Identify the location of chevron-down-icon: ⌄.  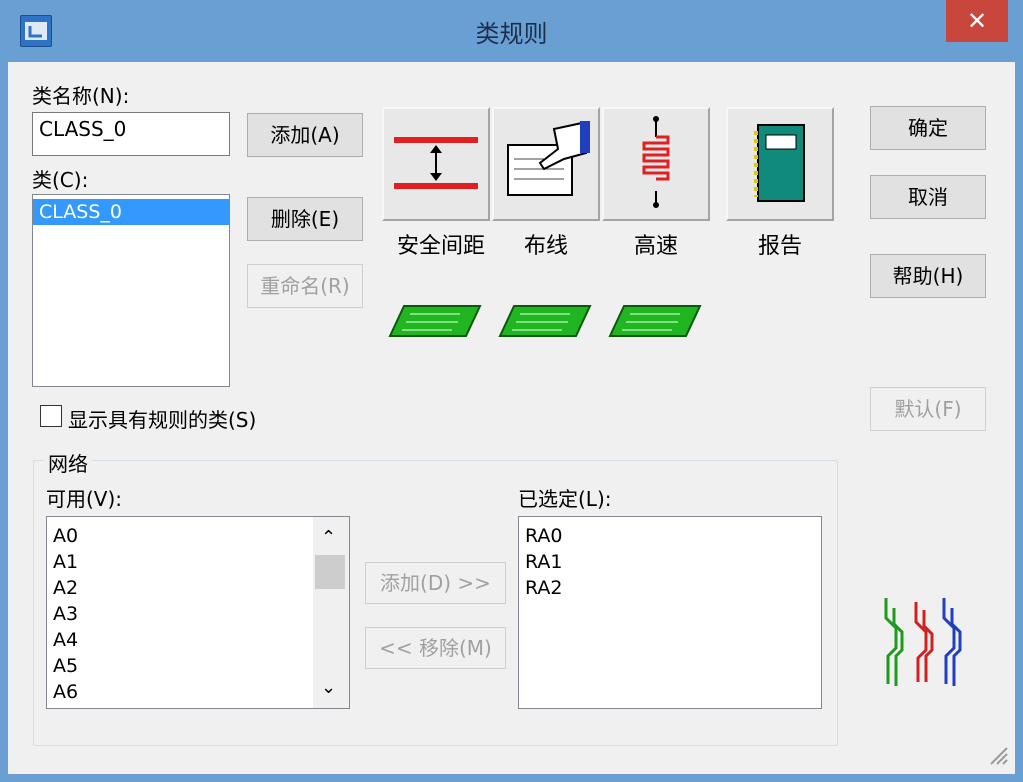
(328, 687).